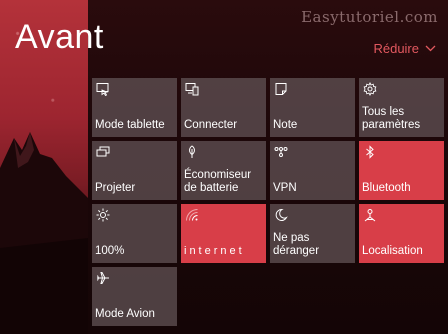 The width and height of the screenshot is (448, 334). I want to click on tile-vpn: VPN, so click(312, 170).